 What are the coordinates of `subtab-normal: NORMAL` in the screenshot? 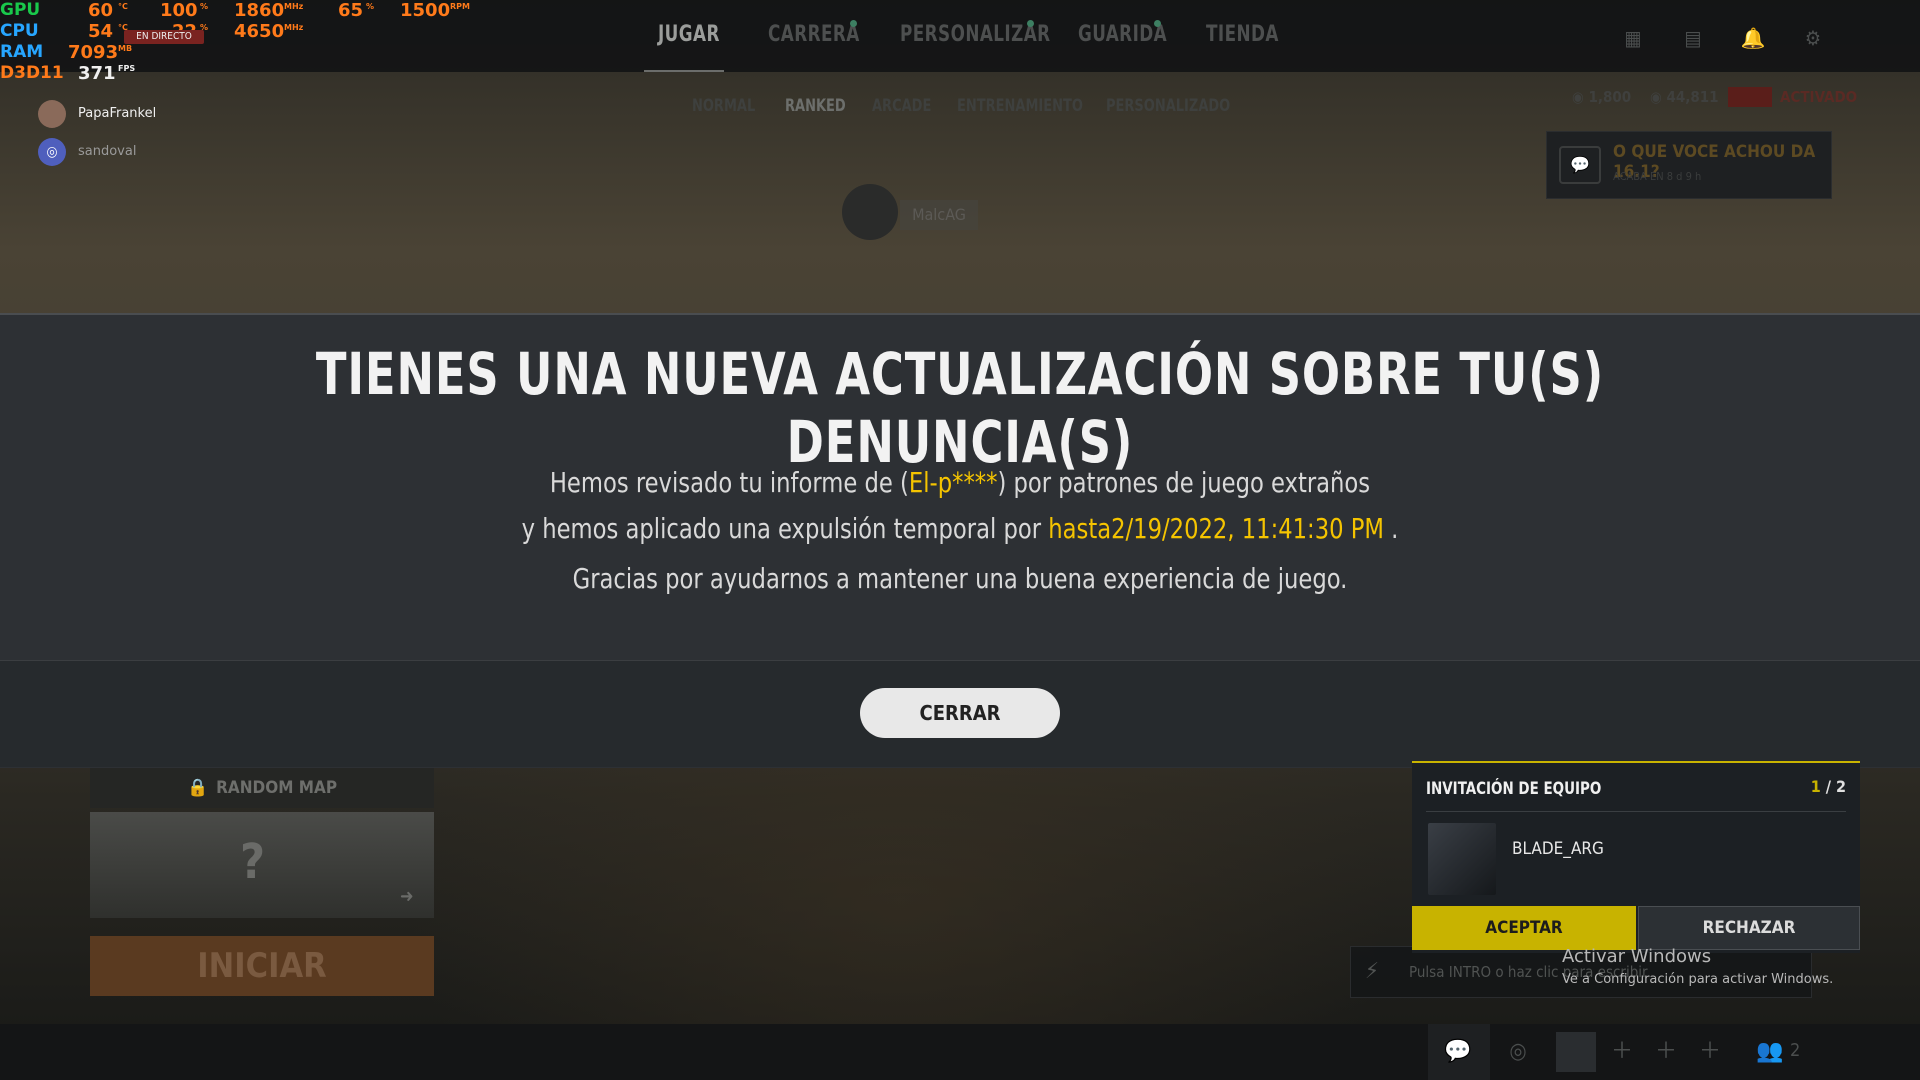 It's located at (723, 106).